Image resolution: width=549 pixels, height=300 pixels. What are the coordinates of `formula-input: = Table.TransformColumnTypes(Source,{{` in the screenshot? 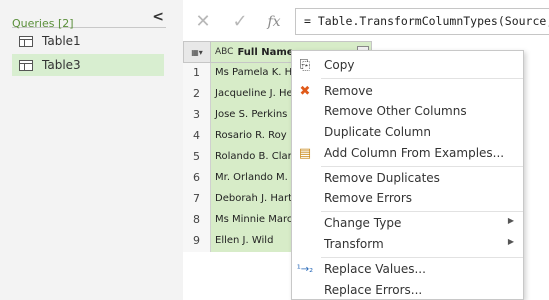 It's located at (422, 21).